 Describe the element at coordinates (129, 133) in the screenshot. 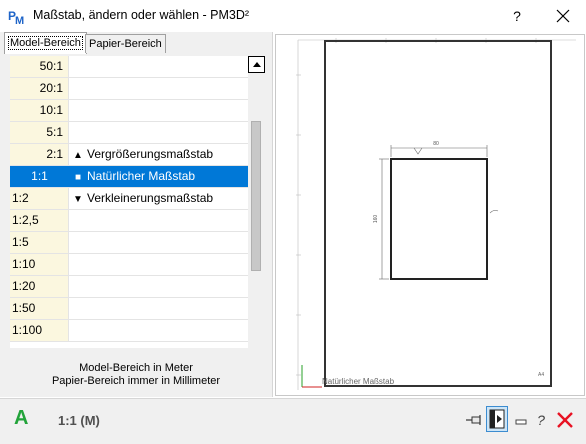

I see `scale-row: 5:1` at that location.